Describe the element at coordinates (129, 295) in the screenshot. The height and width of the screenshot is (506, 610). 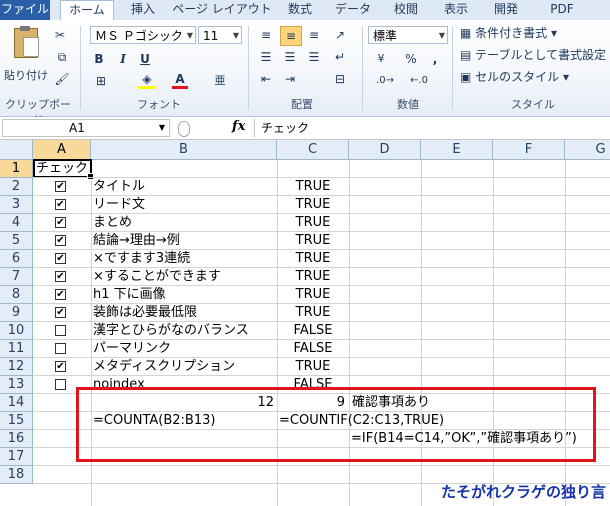
I see `cell-b: h1 下に画像` at that location.